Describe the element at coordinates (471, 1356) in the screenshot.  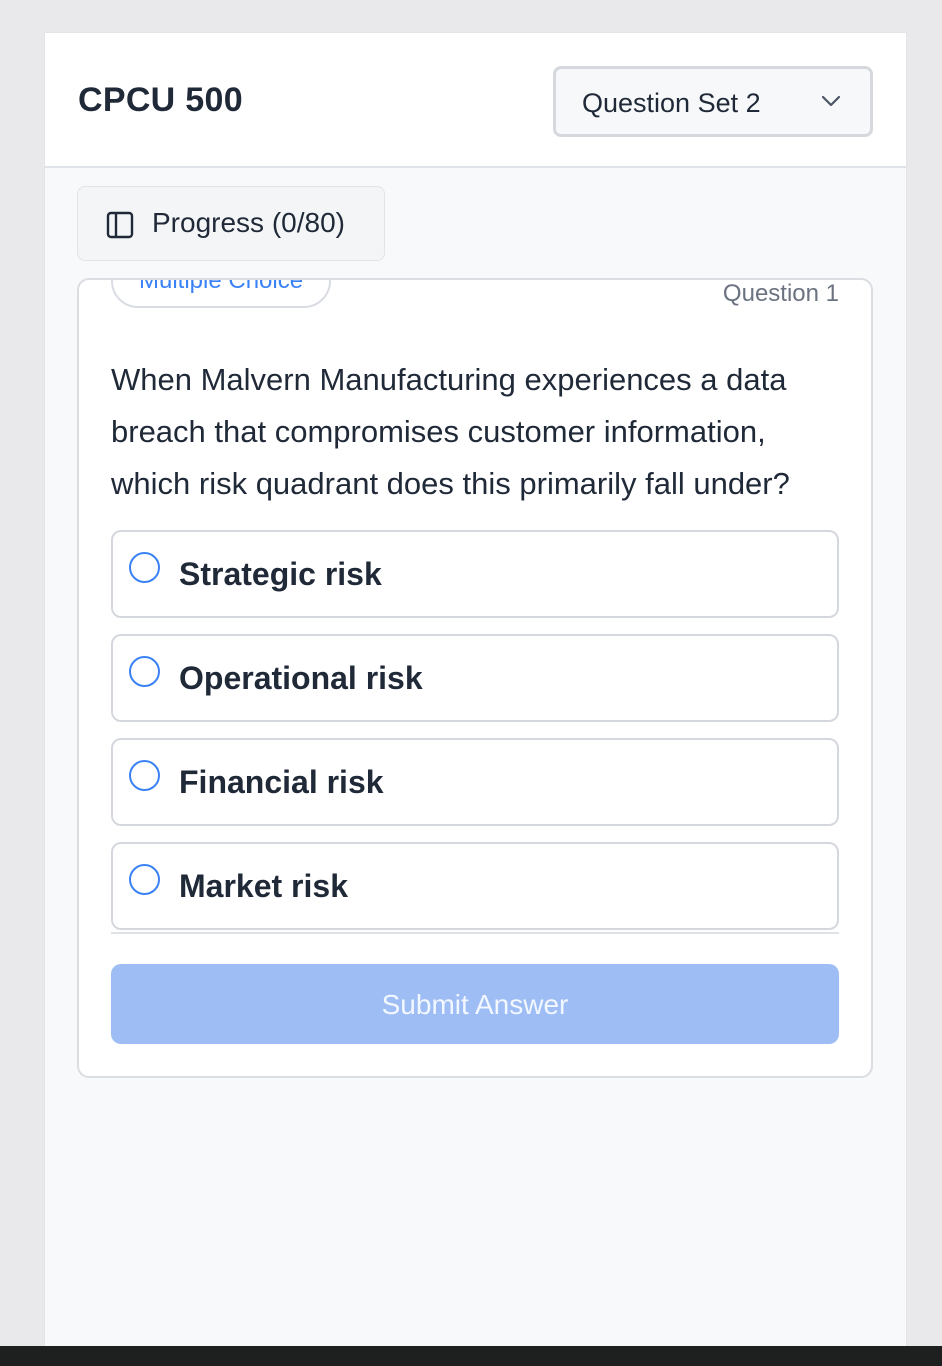
I see `desktop-taskbar` at that location.